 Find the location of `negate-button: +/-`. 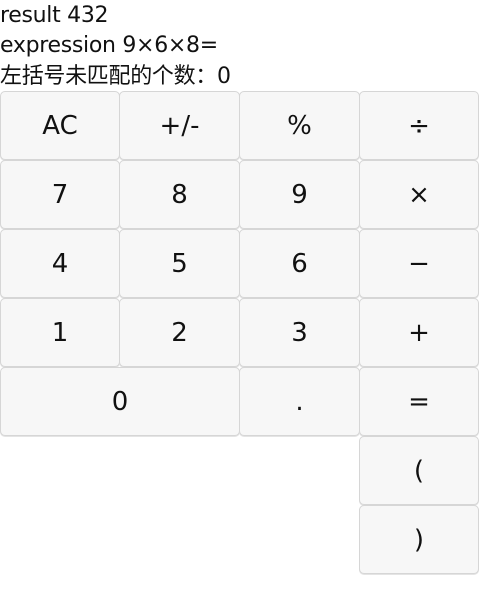

negate-button: +/- is located at coordinates (179, 125).